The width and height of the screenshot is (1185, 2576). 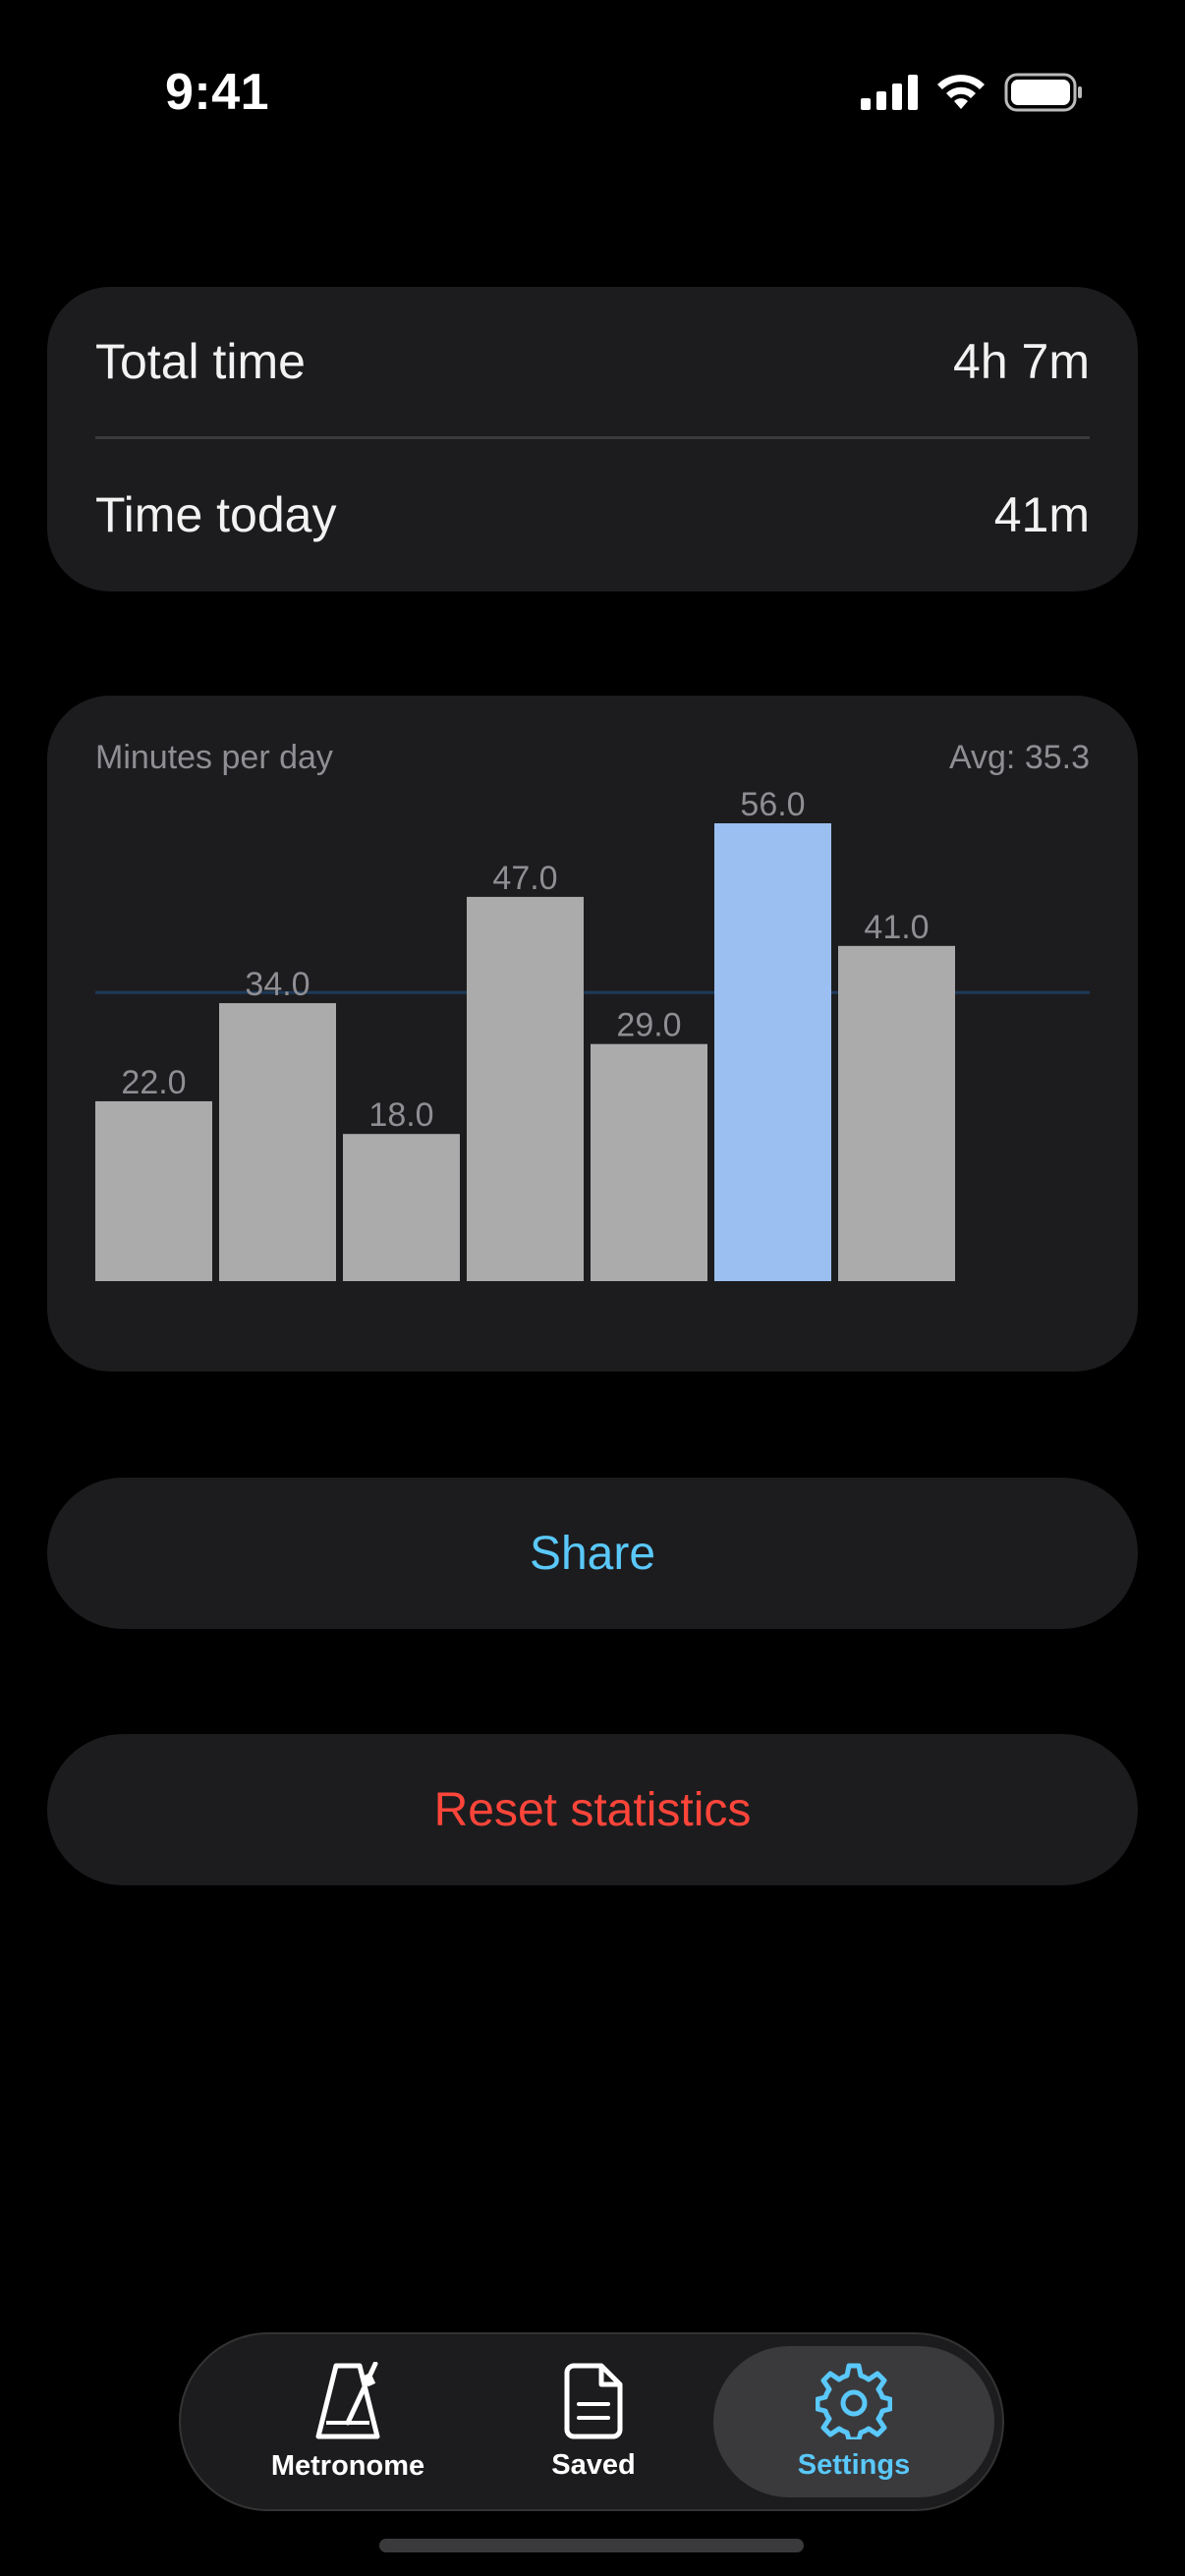 I want to click on gear-icon, so click(x=854, y=2401).